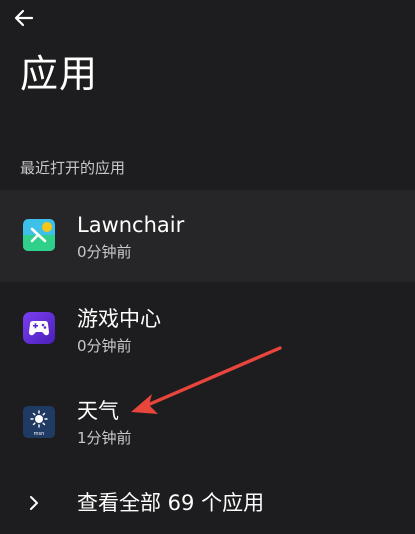 The image size is (415, 534). What do you see at coordinates (39, 235) in the screenshot?
I see `lawnchair-app-icon` at bounding box center [39, 235].